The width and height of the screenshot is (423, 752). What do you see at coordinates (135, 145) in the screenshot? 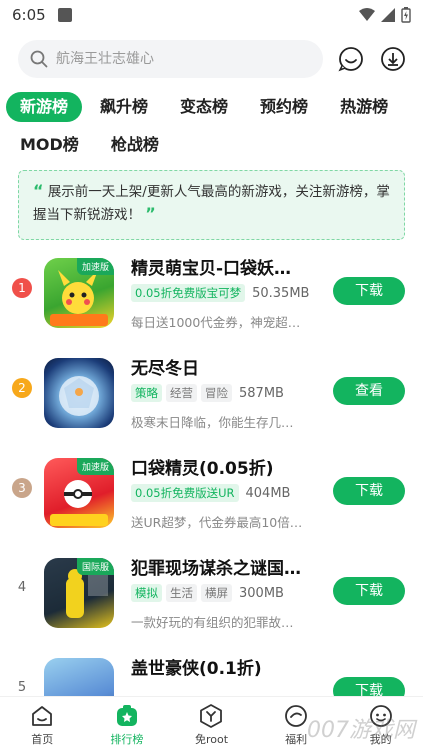
I see `tab-shooter: 枪战榜` at bounding box center [135, 145].